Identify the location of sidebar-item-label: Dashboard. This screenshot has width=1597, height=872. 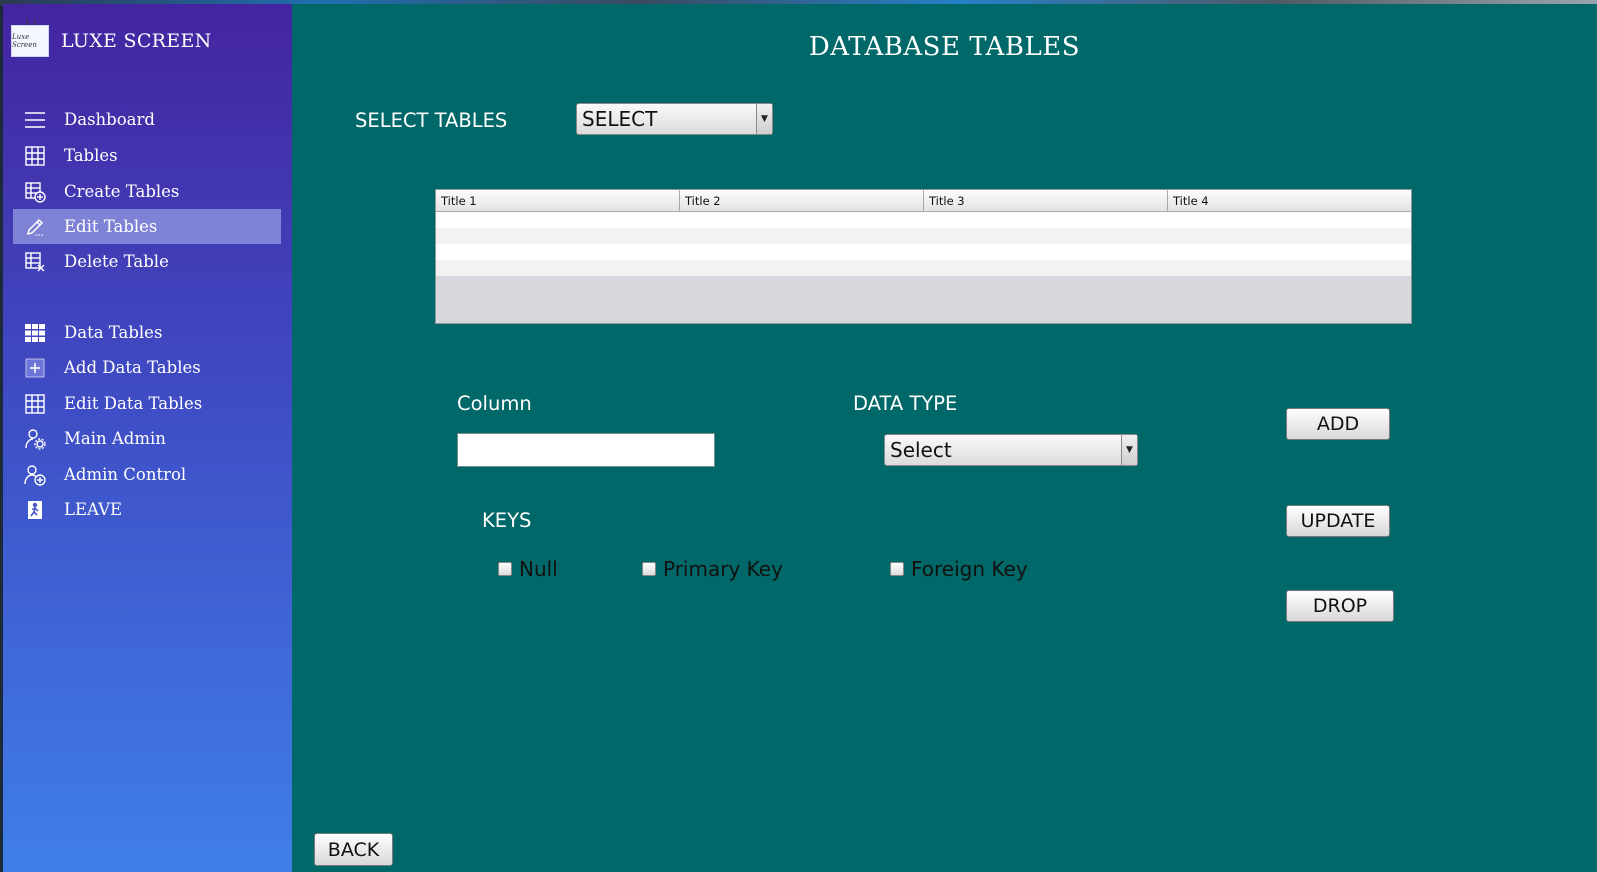
(109, 119).